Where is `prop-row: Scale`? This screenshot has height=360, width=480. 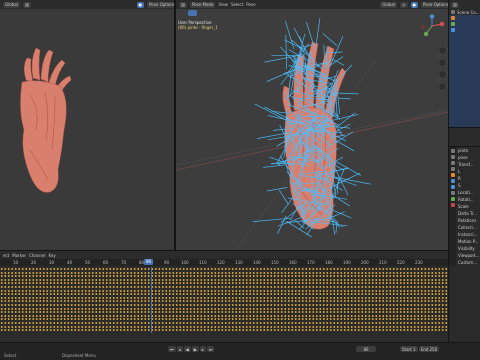
prop-row: Scale is located at coordinates (468, 206).